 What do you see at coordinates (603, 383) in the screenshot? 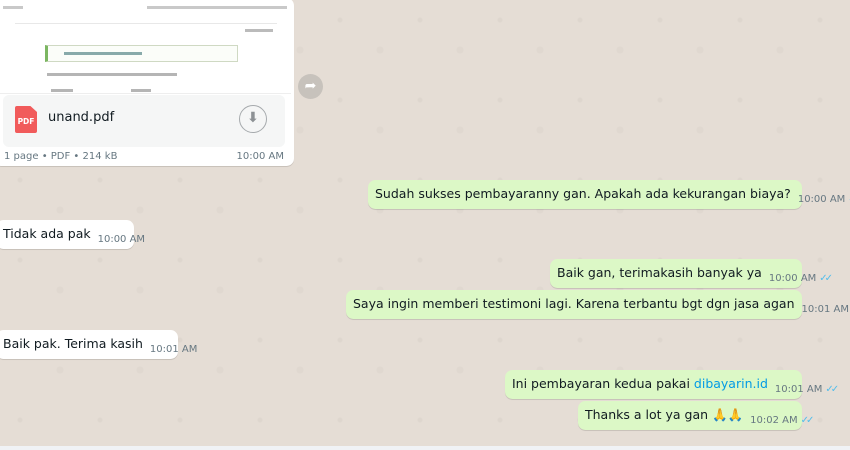
I see `message-text: Ini pembayaran kedua pakai` at bounding box center [603, 383].